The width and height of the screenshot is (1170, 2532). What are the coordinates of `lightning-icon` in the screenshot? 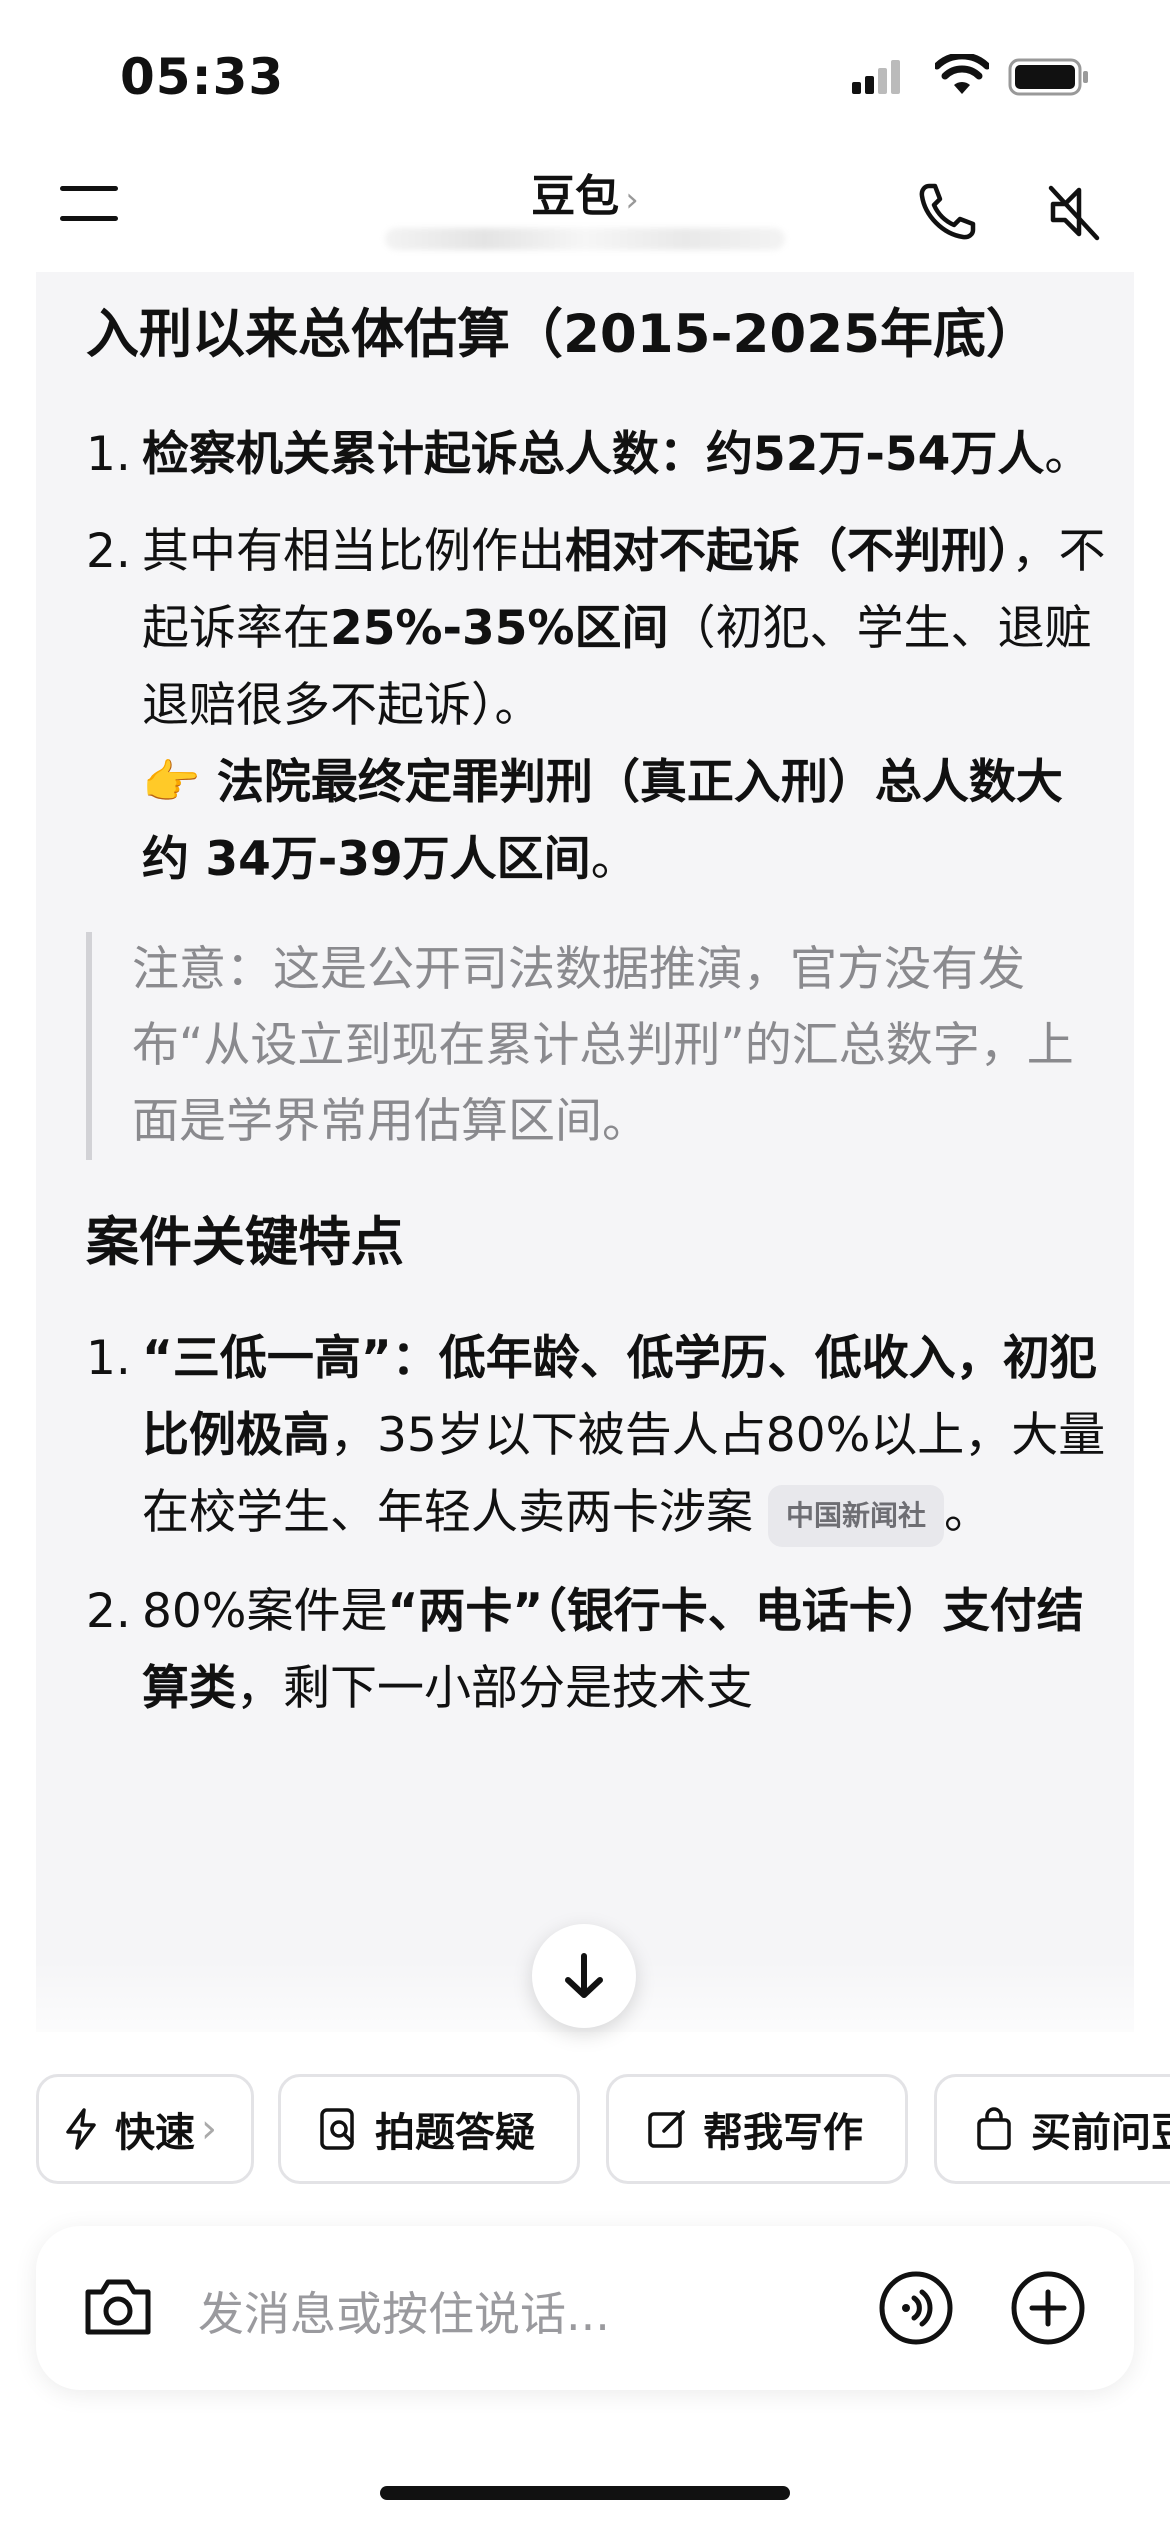 It's located at (81, 2129).